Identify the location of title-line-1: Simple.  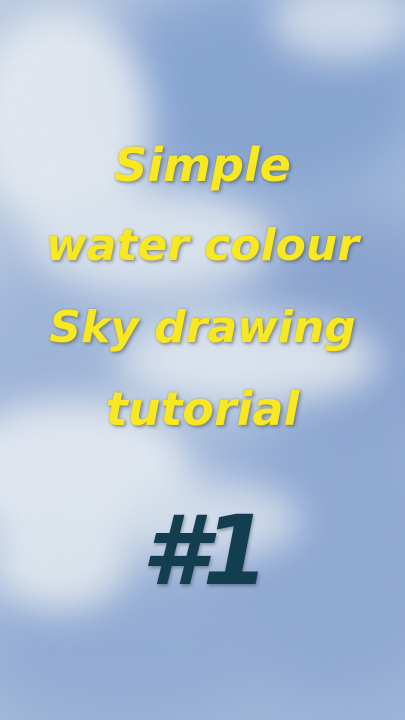
(202, 165).